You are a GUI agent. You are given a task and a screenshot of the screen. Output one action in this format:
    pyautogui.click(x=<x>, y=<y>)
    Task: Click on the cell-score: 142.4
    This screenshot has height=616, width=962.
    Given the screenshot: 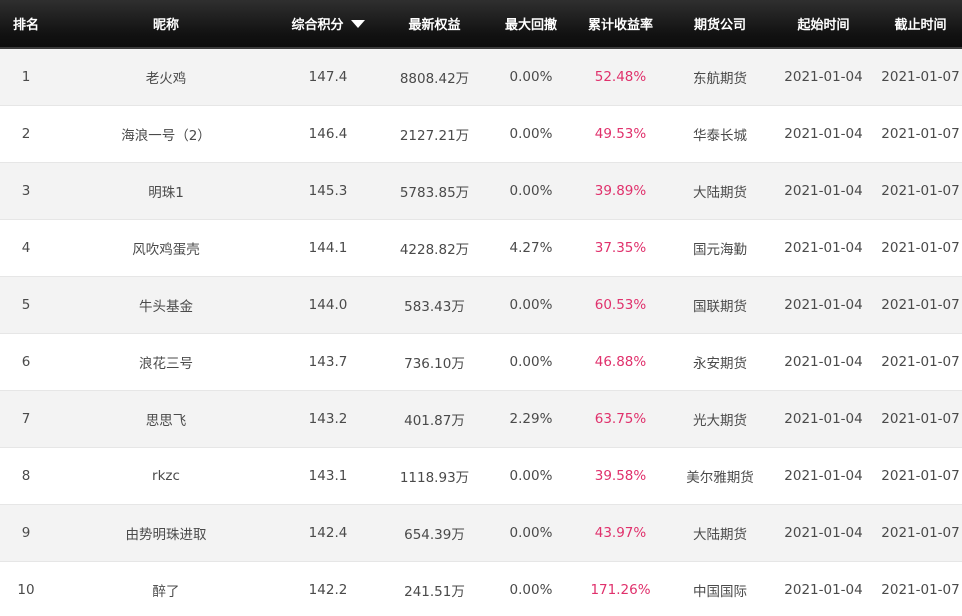 What is the action you would take?
    pyautogui.click(x=328, y=532)
    